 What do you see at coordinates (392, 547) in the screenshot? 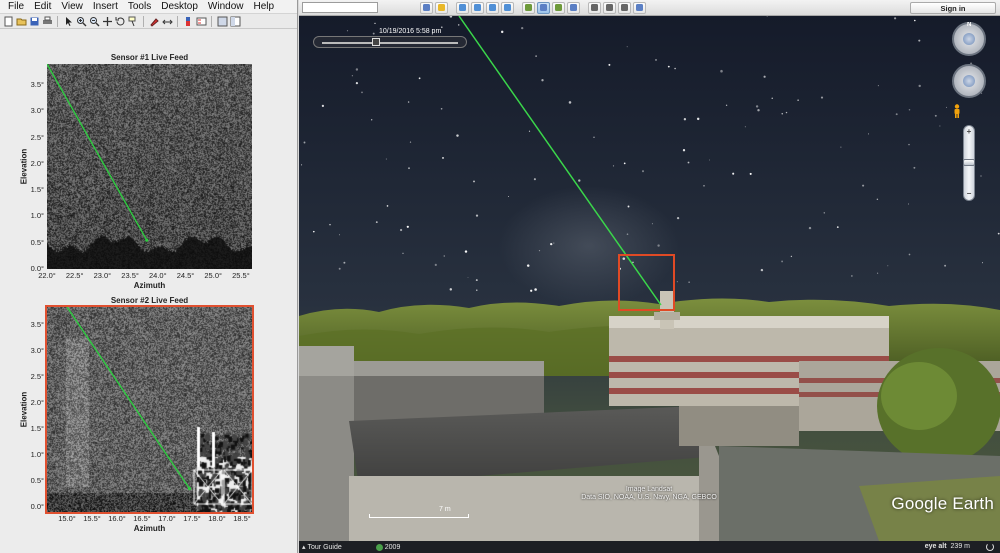
I see `imagery-year: 2009` at bounding box center [392, 547].